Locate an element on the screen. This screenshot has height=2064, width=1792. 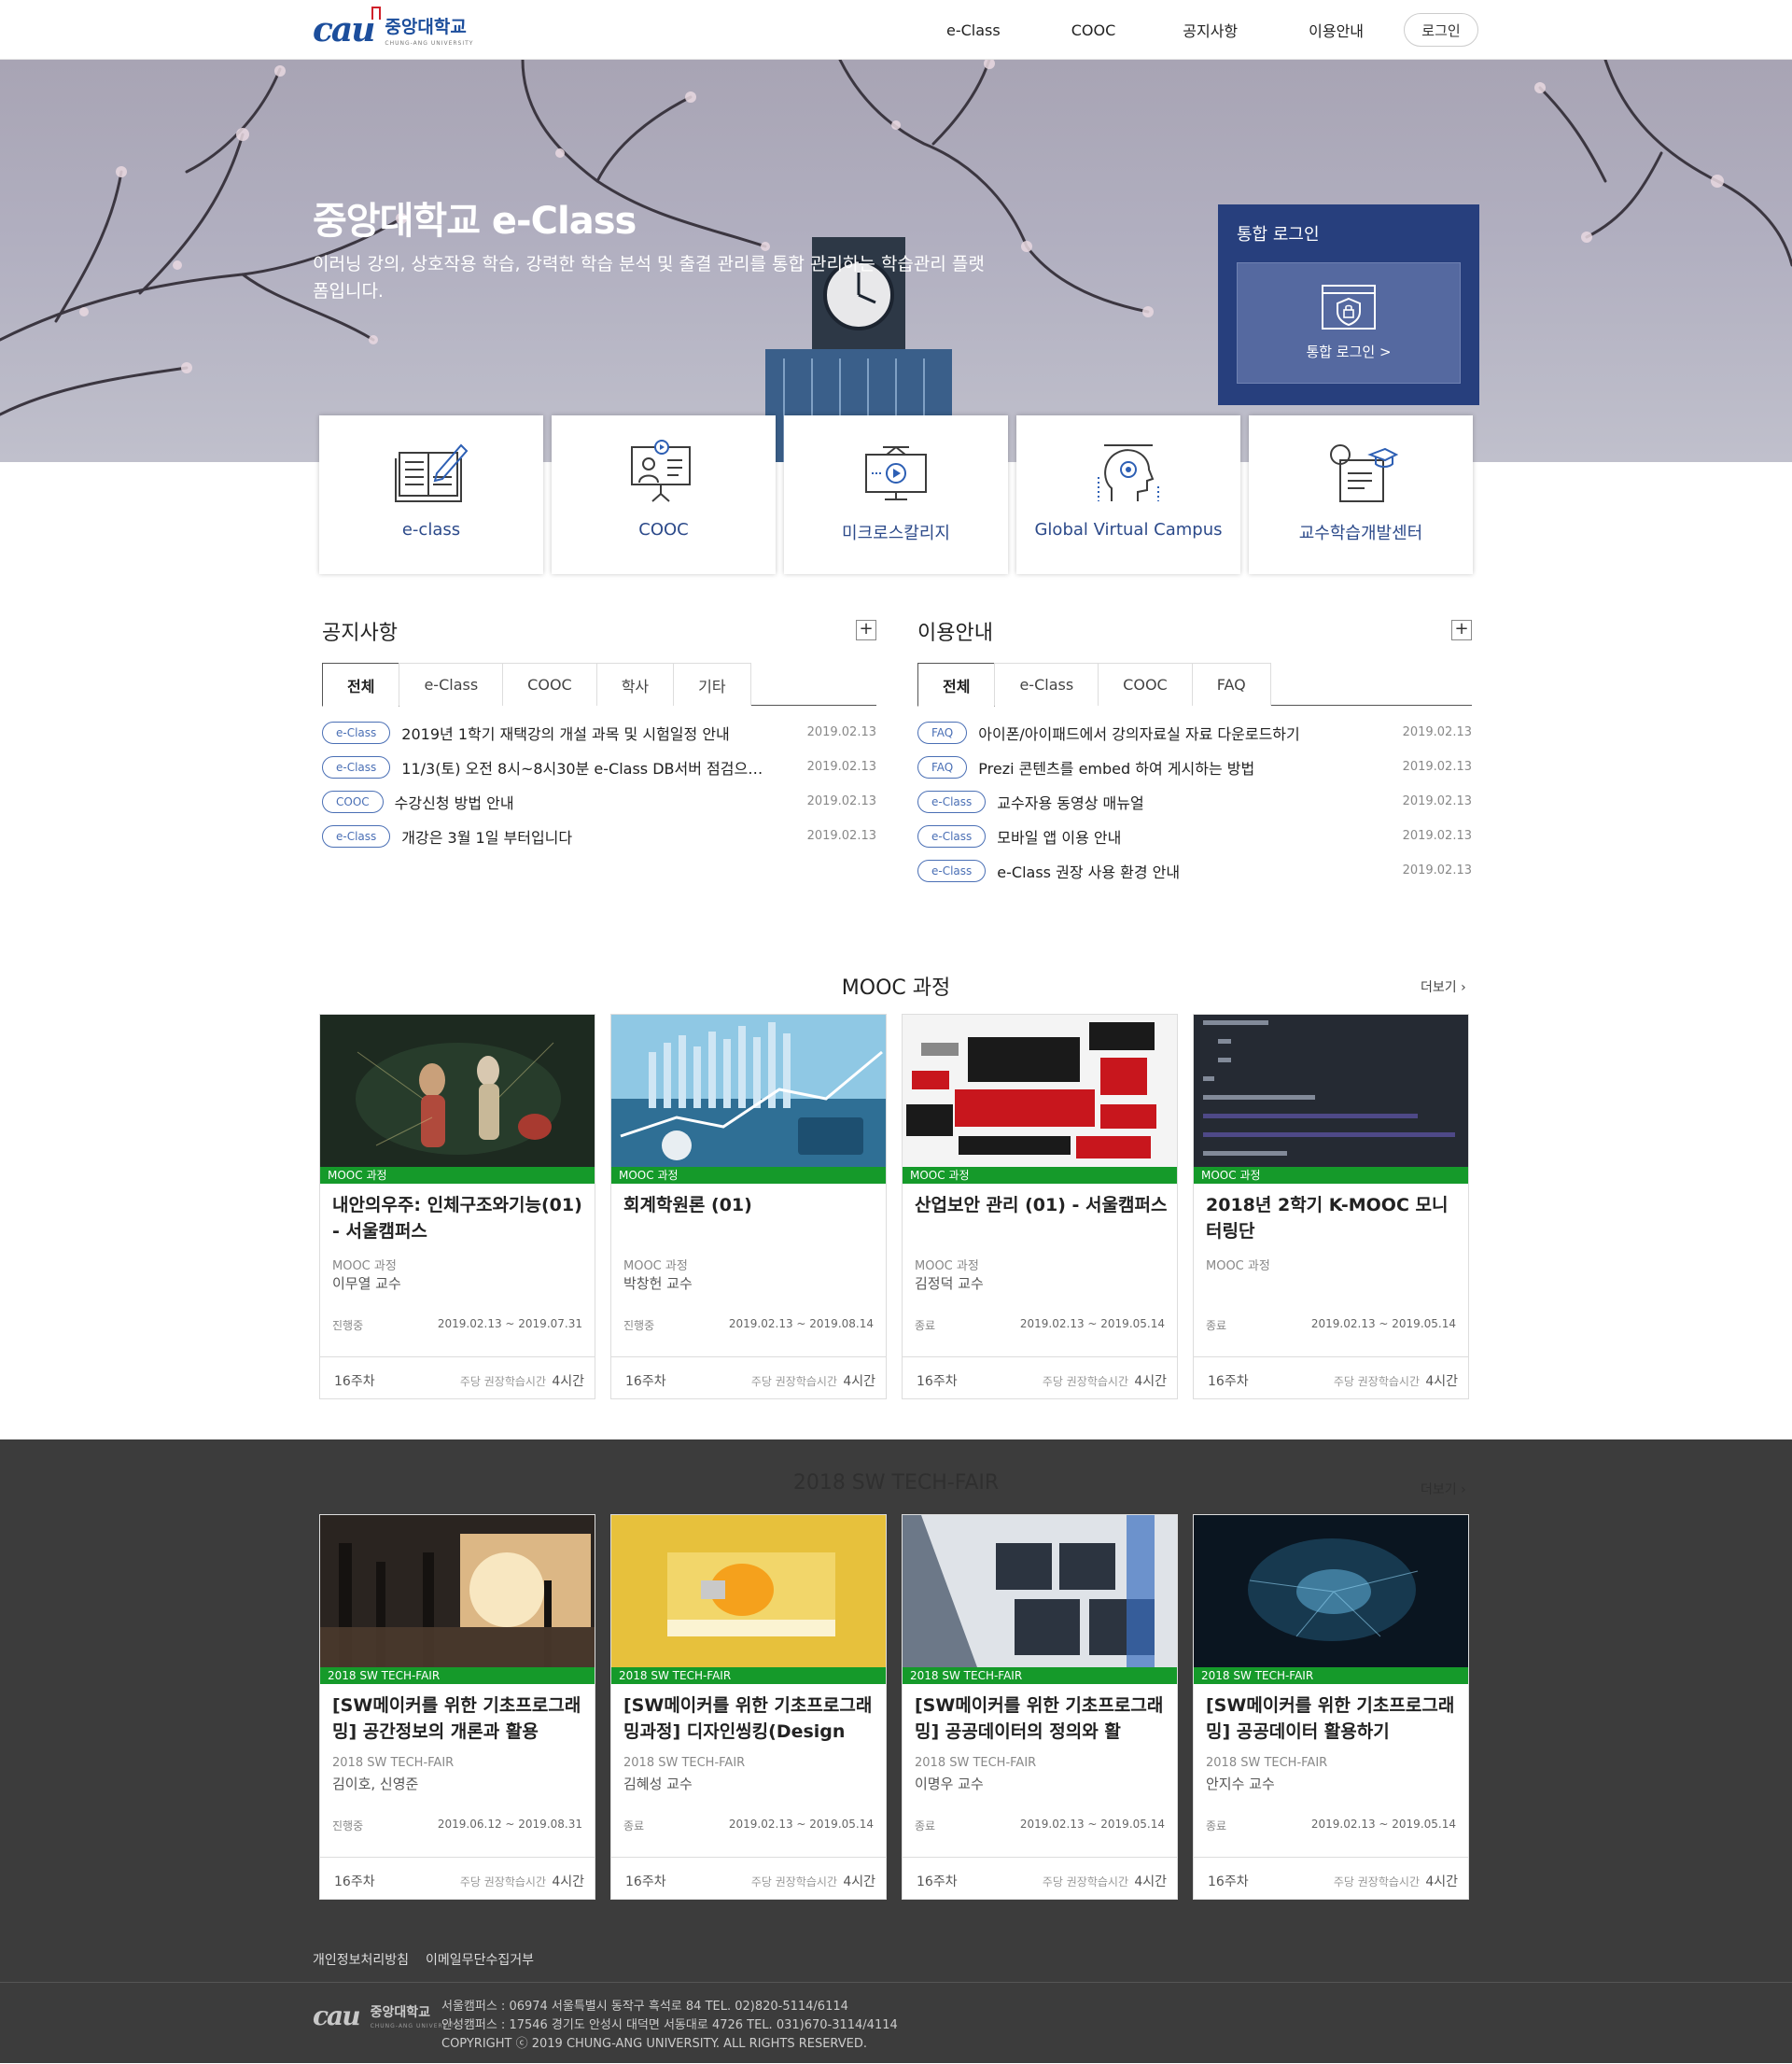
guide-tab-cooc: COOC is located at coordinates (1145, 684).